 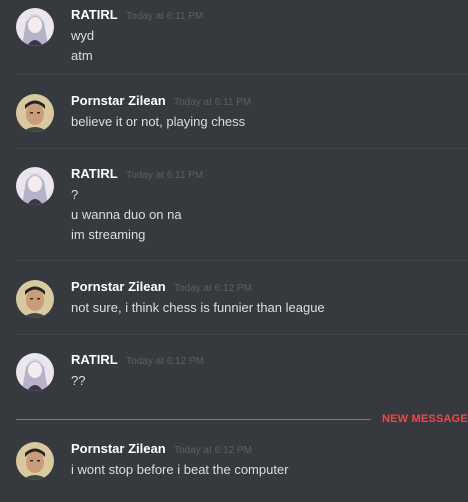 What do you see at coordinates (75, 194) in the screenshot?
I see `message-text: ?` at bounding box center [75, 194].